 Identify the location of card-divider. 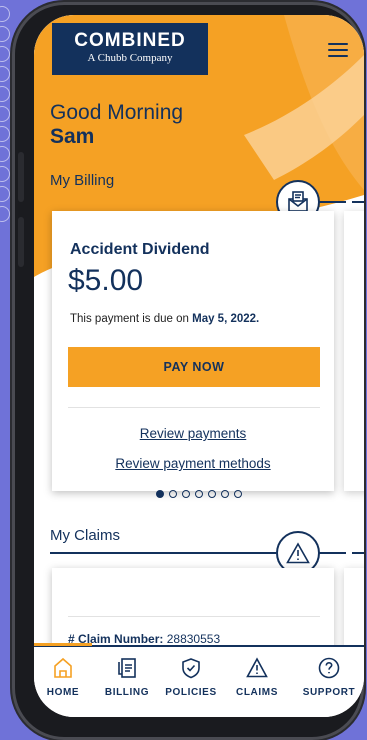
(194, 407).